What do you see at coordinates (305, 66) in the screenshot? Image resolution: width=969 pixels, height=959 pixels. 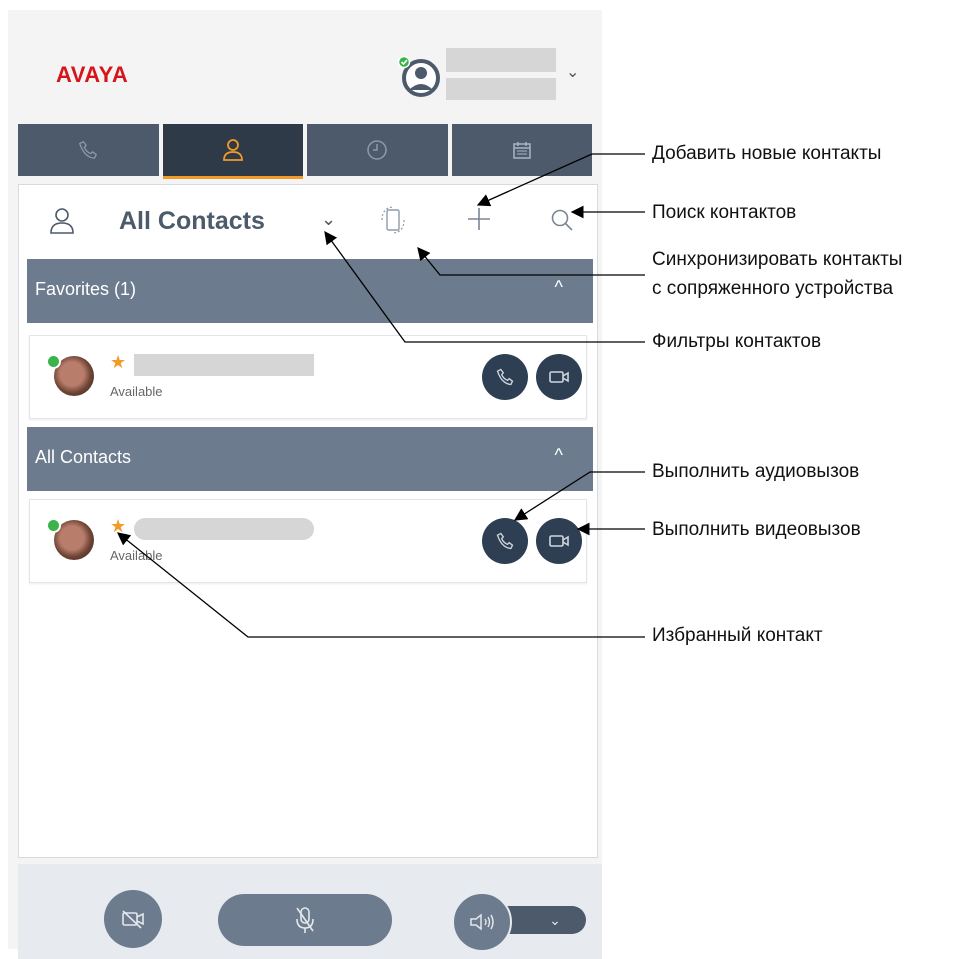 I see `top-bar: AVAYA ⌄` at bounding box center [305, 66].